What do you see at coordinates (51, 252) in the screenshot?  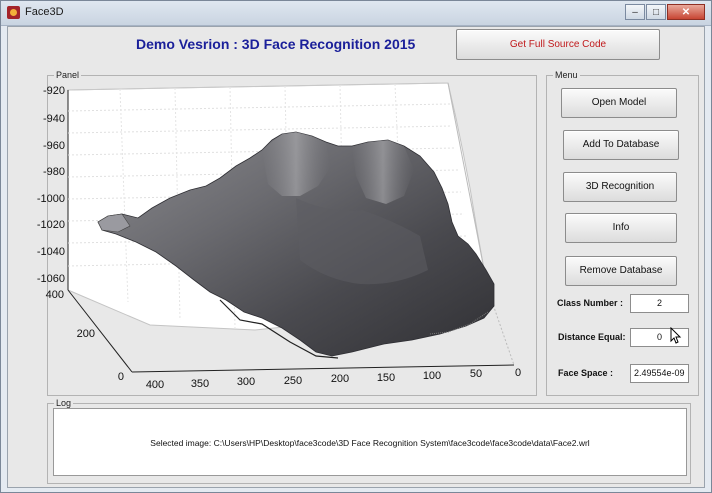 I see `z-tick-label: -1040` at bounding box center [51, 252].